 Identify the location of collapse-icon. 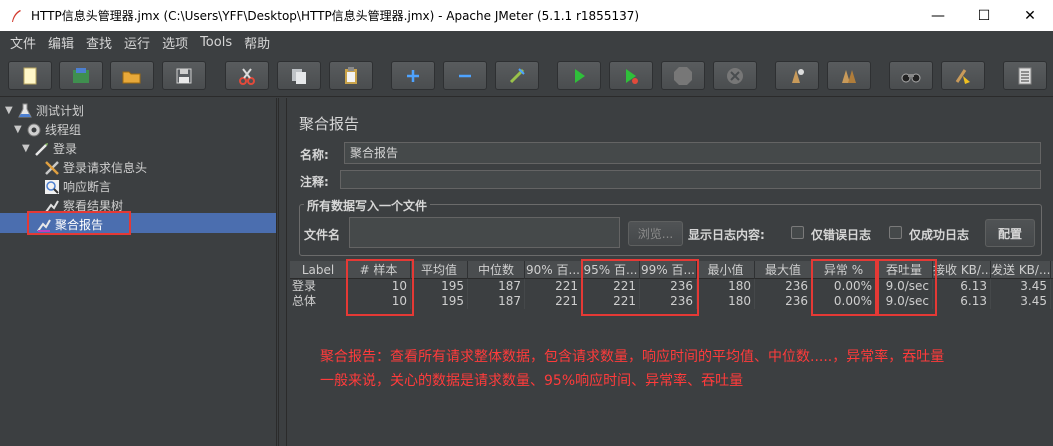
(465, 75).